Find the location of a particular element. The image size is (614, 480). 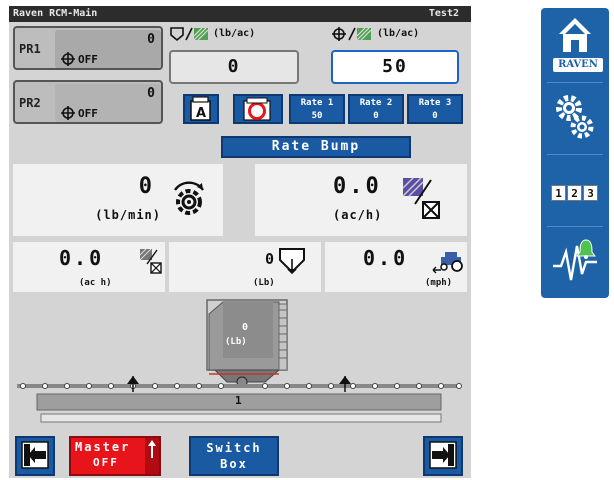

product-2-status-panel: 0 OFF is located at coordinates (108, 103).